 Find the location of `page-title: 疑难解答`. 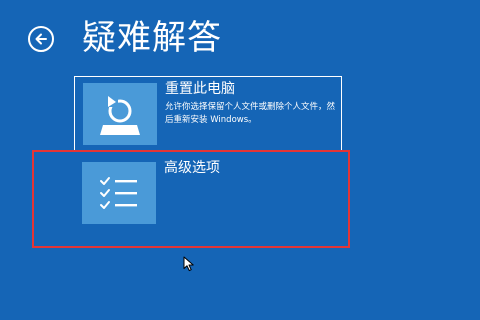

page-title: 疑难解答 is located at coordinates (152, 38).